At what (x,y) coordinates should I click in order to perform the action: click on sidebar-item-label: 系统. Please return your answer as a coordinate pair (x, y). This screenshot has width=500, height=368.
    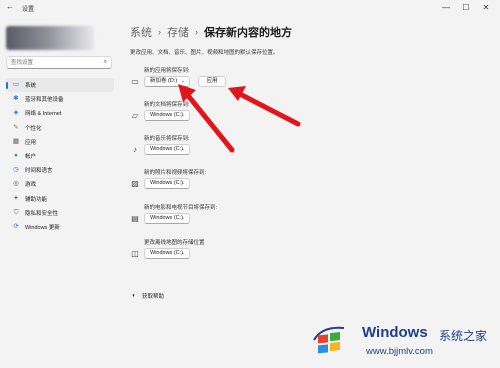
    Looking at the image, I should click on (31, 86).